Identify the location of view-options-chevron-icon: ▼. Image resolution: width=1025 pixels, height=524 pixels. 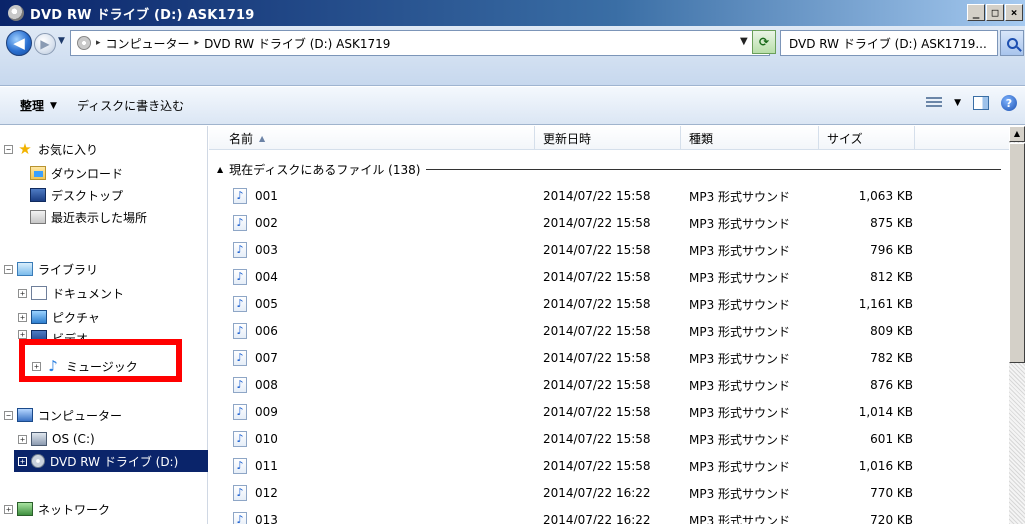
(957, 103).